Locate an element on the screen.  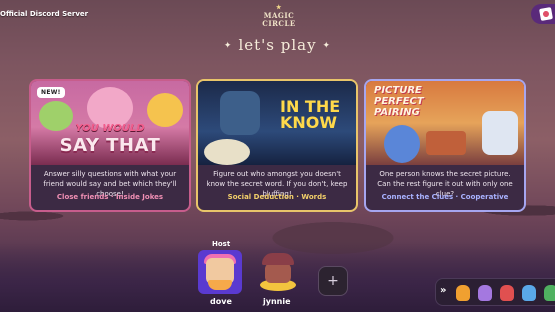
heading-text: let's play is located at coordinates (277, 45).